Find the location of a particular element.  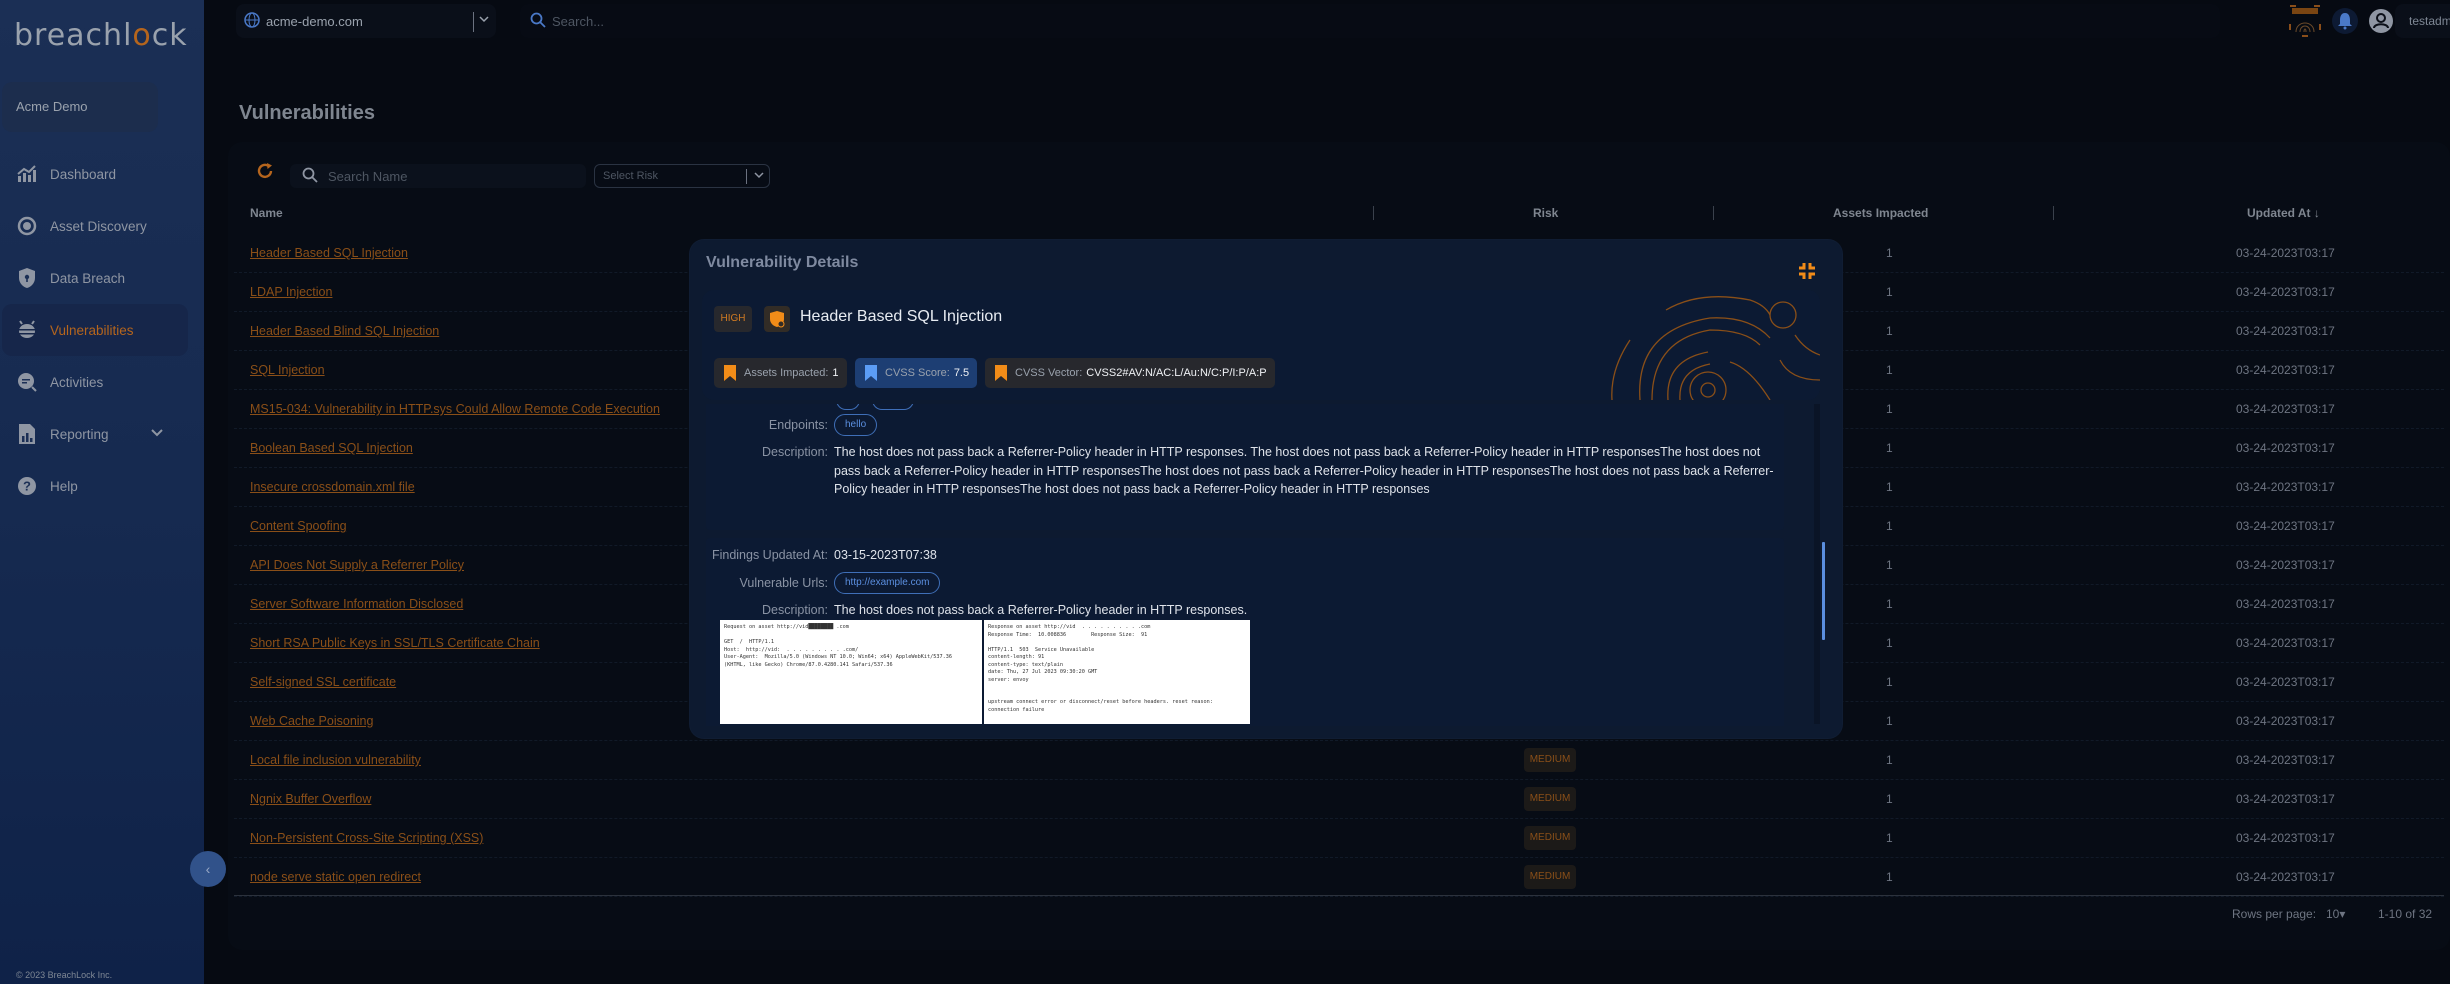

sidebar-item-label: Reporting is located at coordinates (79, 434).